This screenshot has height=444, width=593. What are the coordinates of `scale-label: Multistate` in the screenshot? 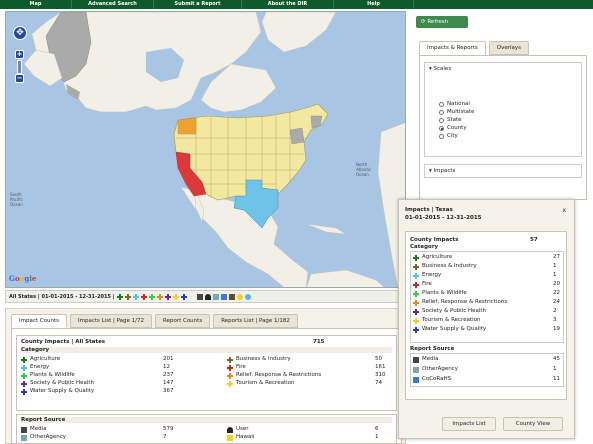 It's located at (461, 112).